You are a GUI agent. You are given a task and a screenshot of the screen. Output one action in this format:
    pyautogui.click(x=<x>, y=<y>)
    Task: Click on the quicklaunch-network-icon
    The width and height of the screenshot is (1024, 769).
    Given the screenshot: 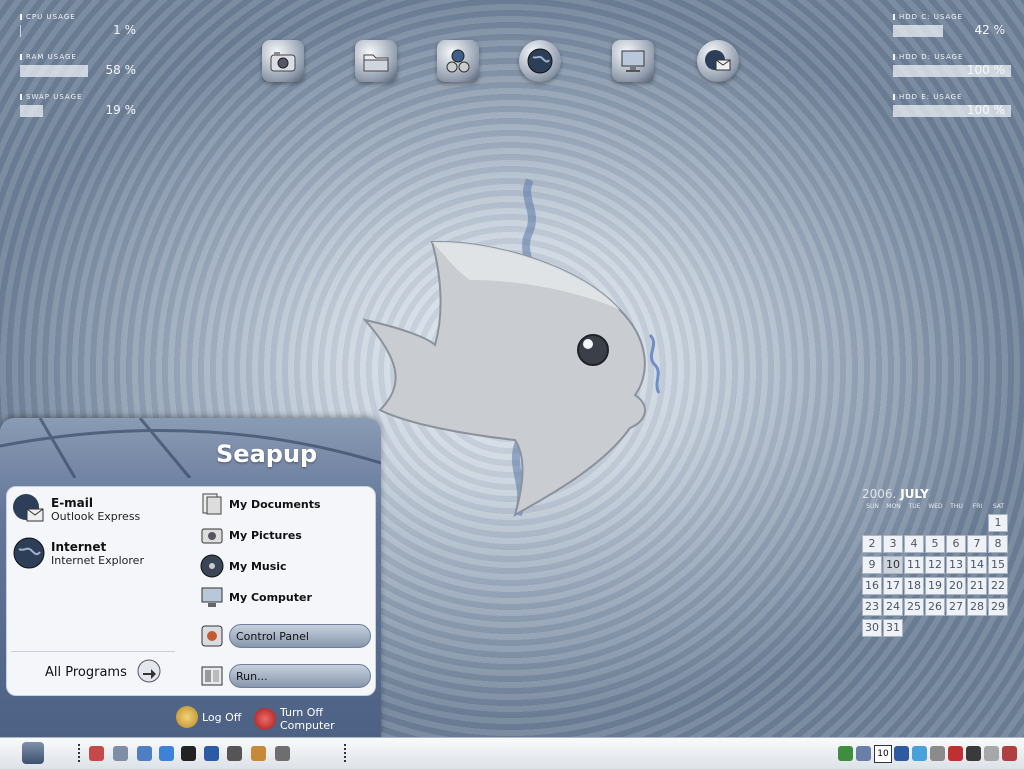 What is the action you would take?
    pyautogui.click(x=120, y=753)
    